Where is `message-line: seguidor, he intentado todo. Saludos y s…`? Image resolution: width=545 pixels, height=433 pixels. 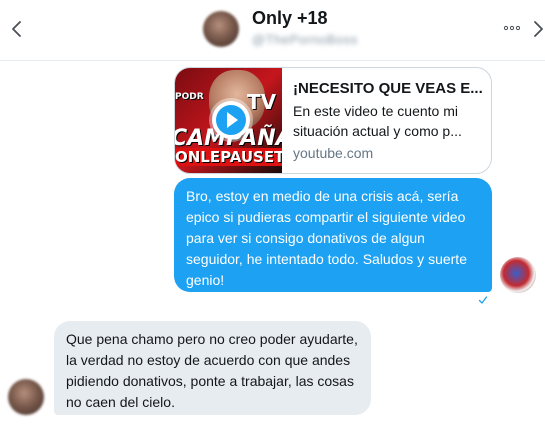 message-line: seguidor, he intentado todo. Saludos y s… is located at coordinates (326, 259).